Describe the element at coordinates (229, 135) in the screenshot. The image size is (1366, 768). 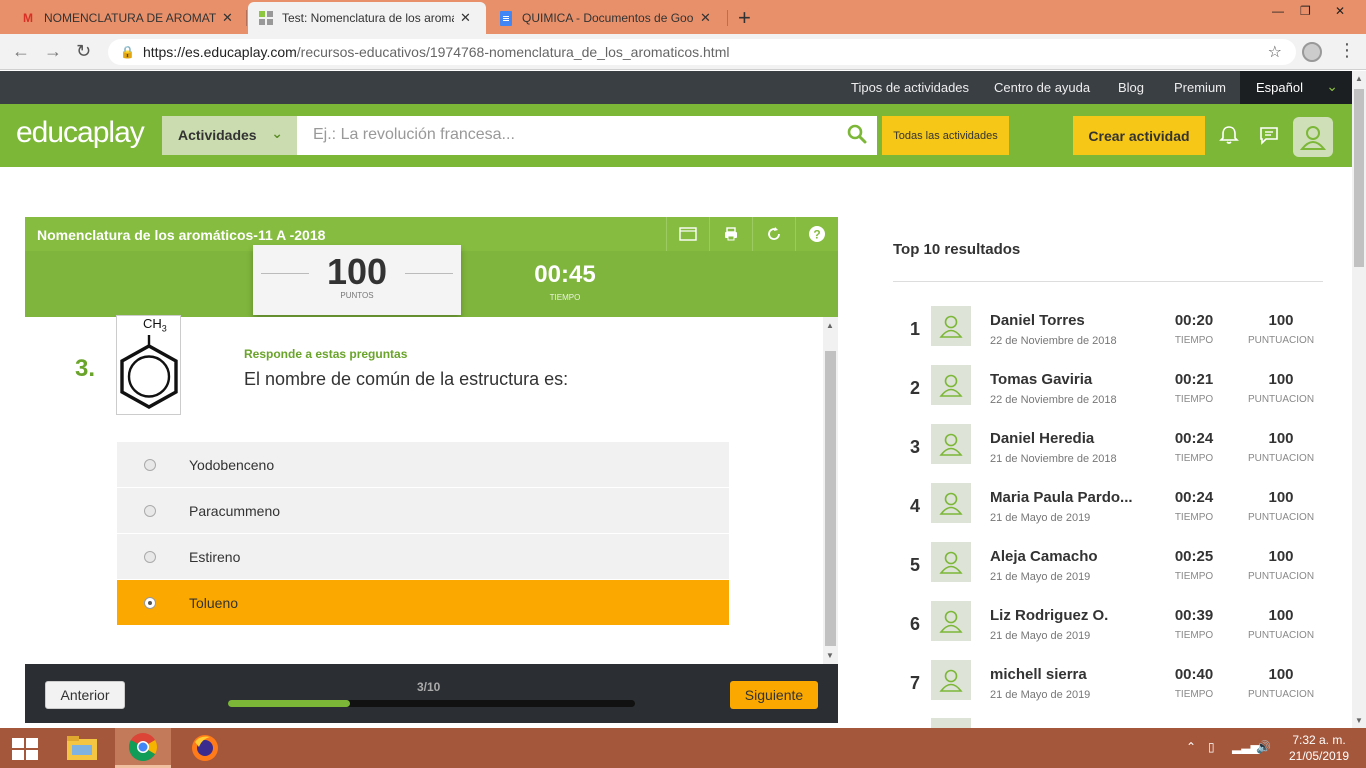
I see `activities-dropdown: Actividades ⌄` at that location.